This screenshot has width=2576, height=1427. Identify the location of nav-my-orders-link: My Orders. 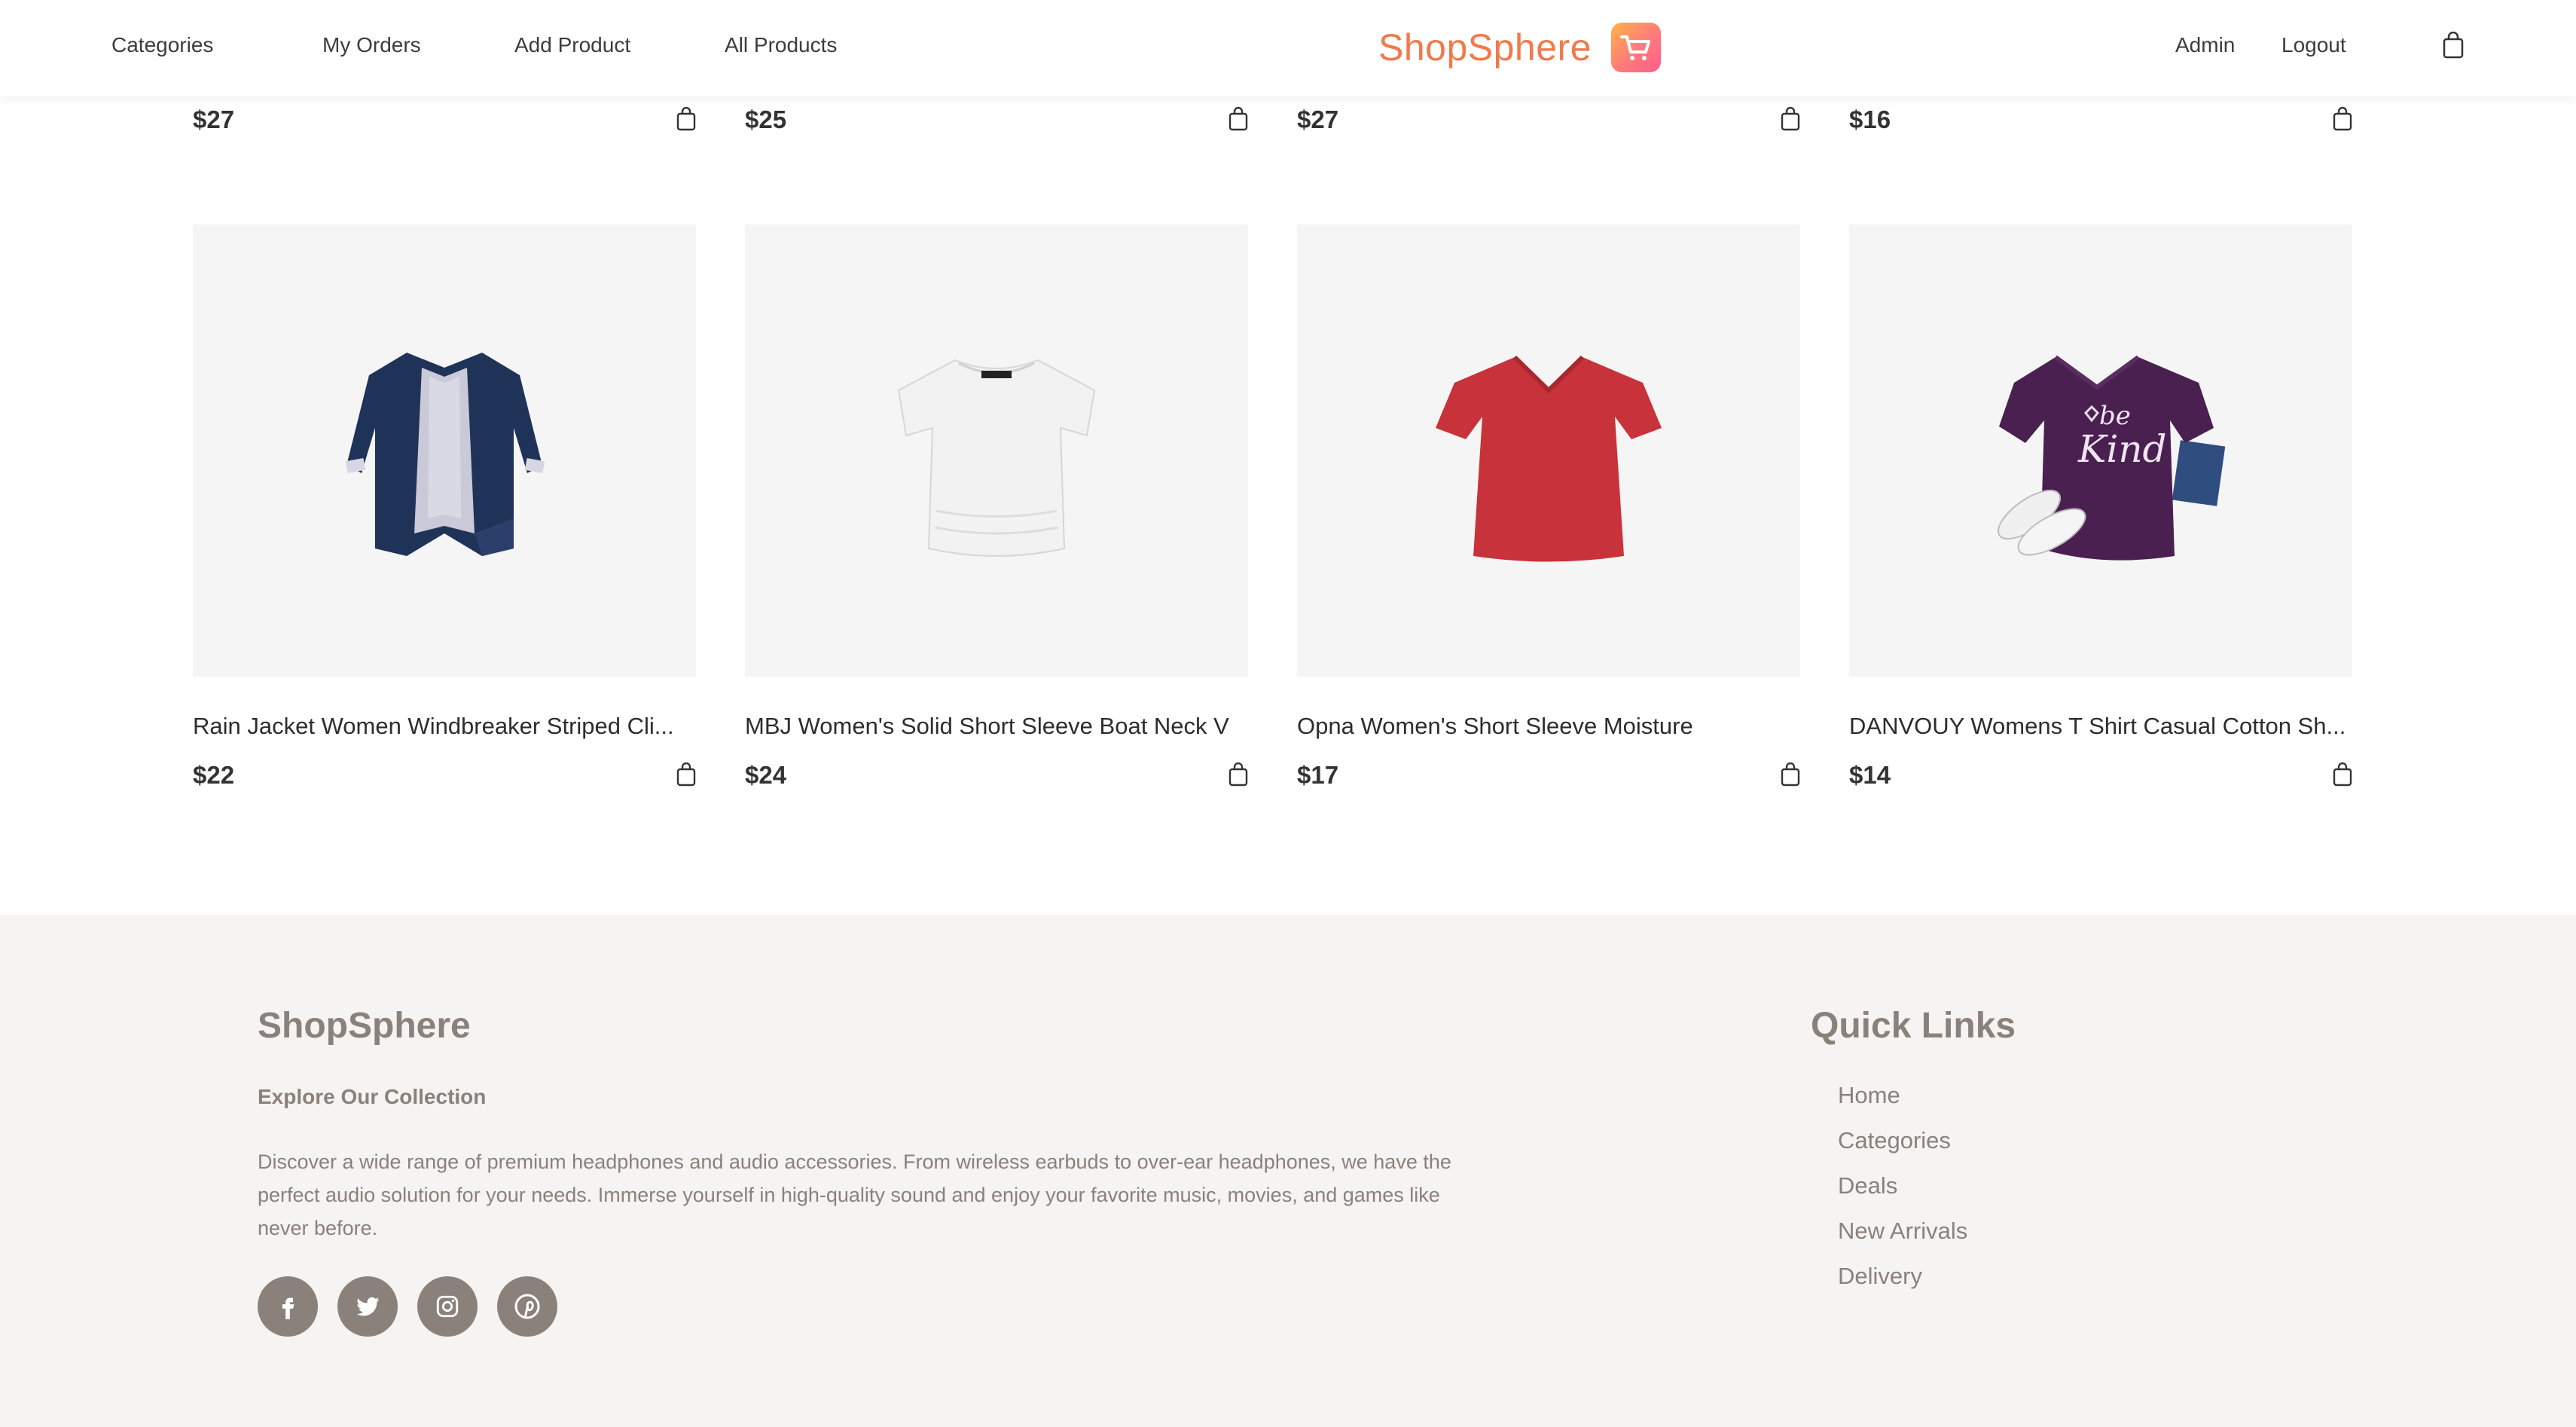
(372, 45).